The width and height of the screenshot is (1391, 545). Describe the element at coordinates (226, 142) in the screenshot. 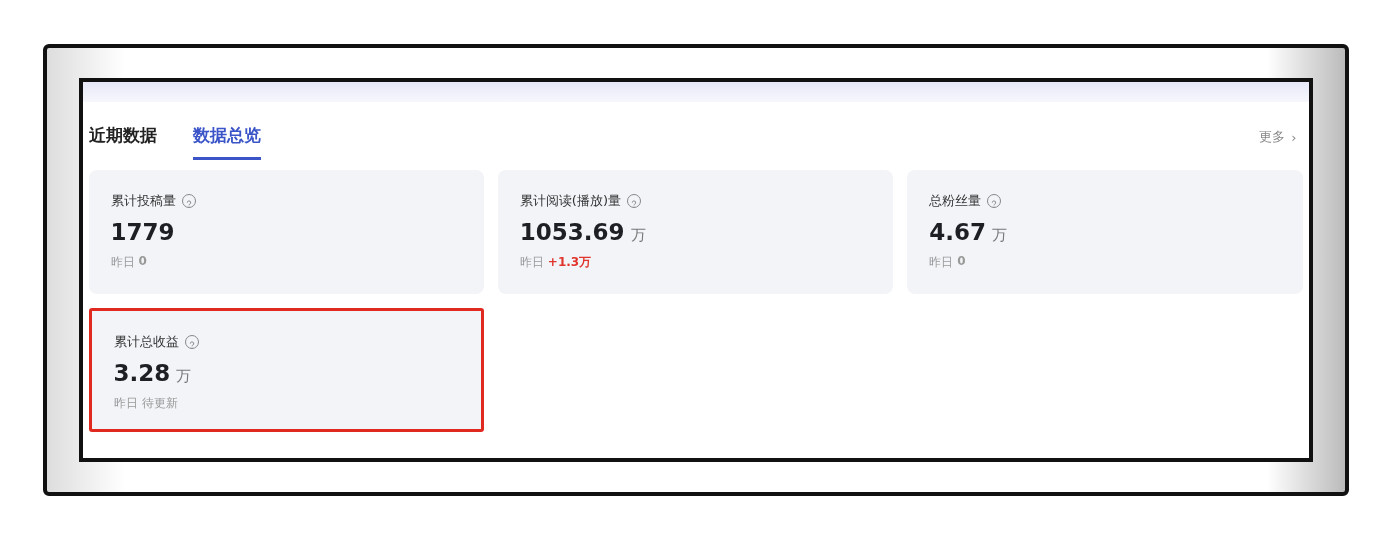

I see `tab: 数据总览` at that location.